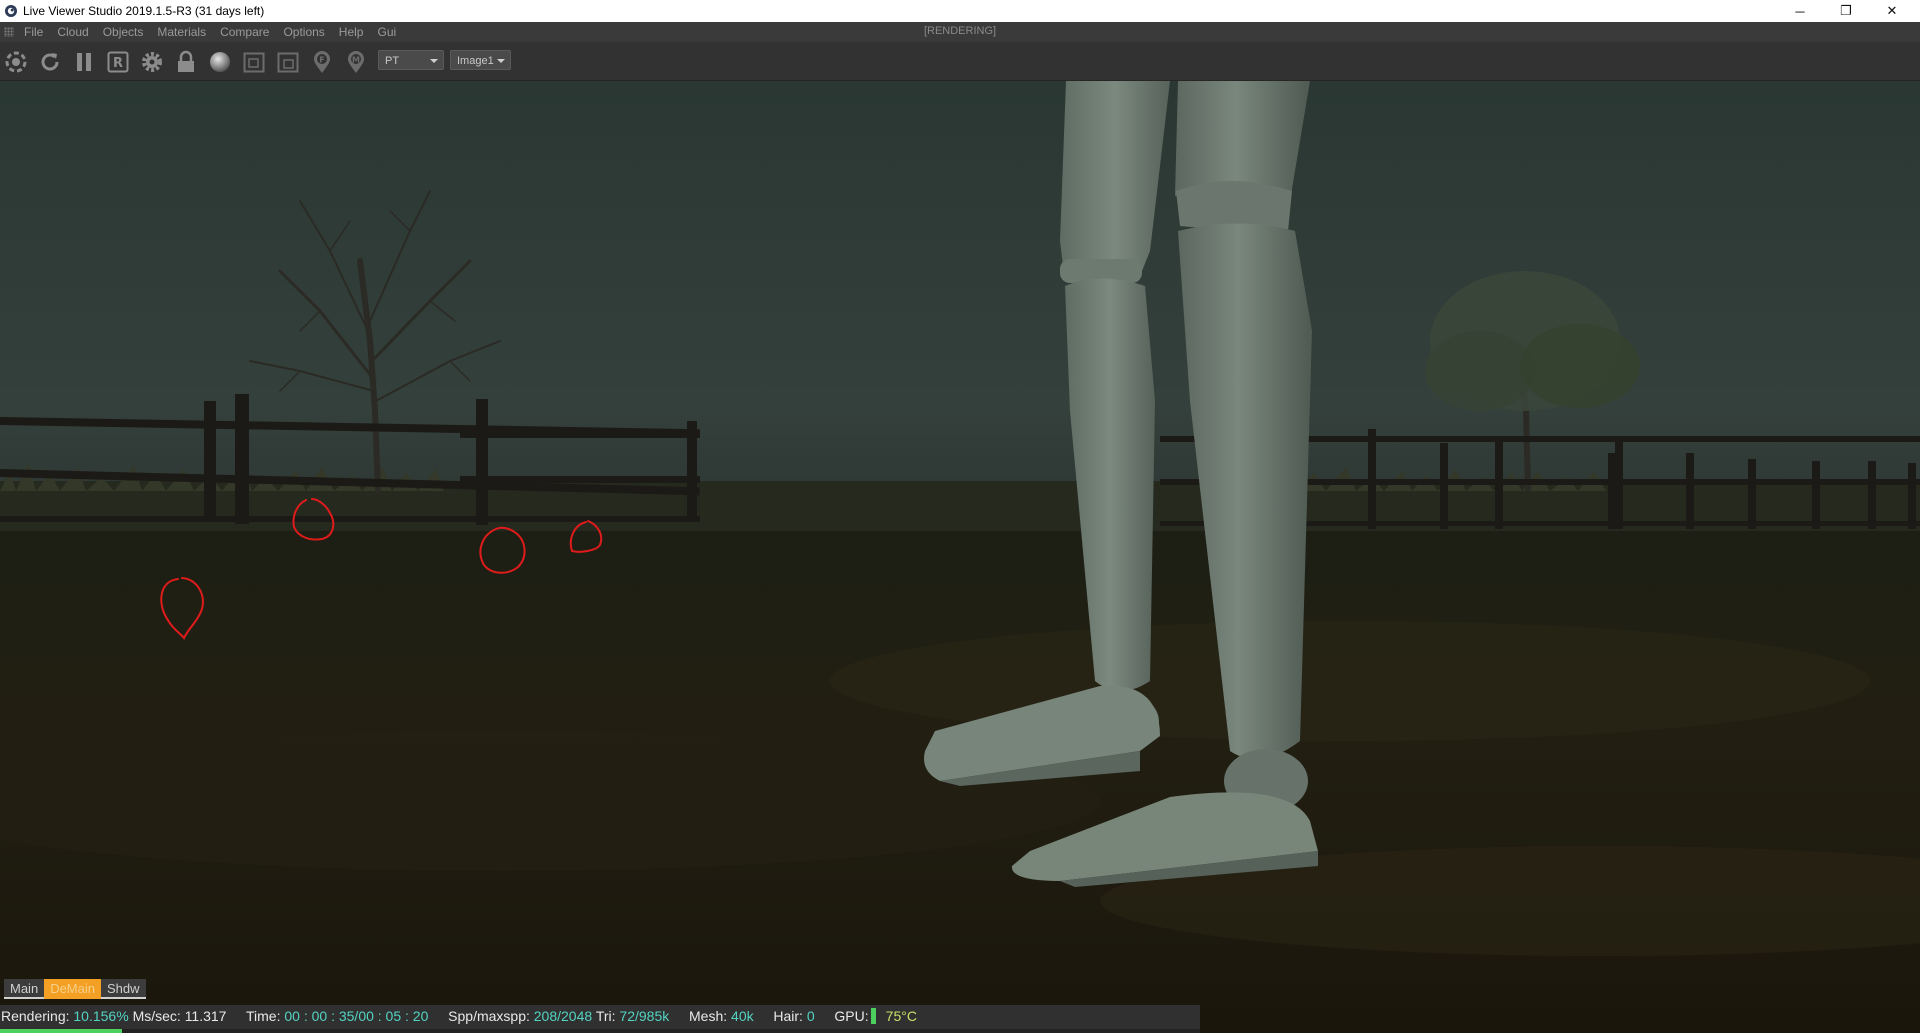 The width and height of the screenshot is (1920, 1033). I want to click on sphere-icon, so click(220, 62).